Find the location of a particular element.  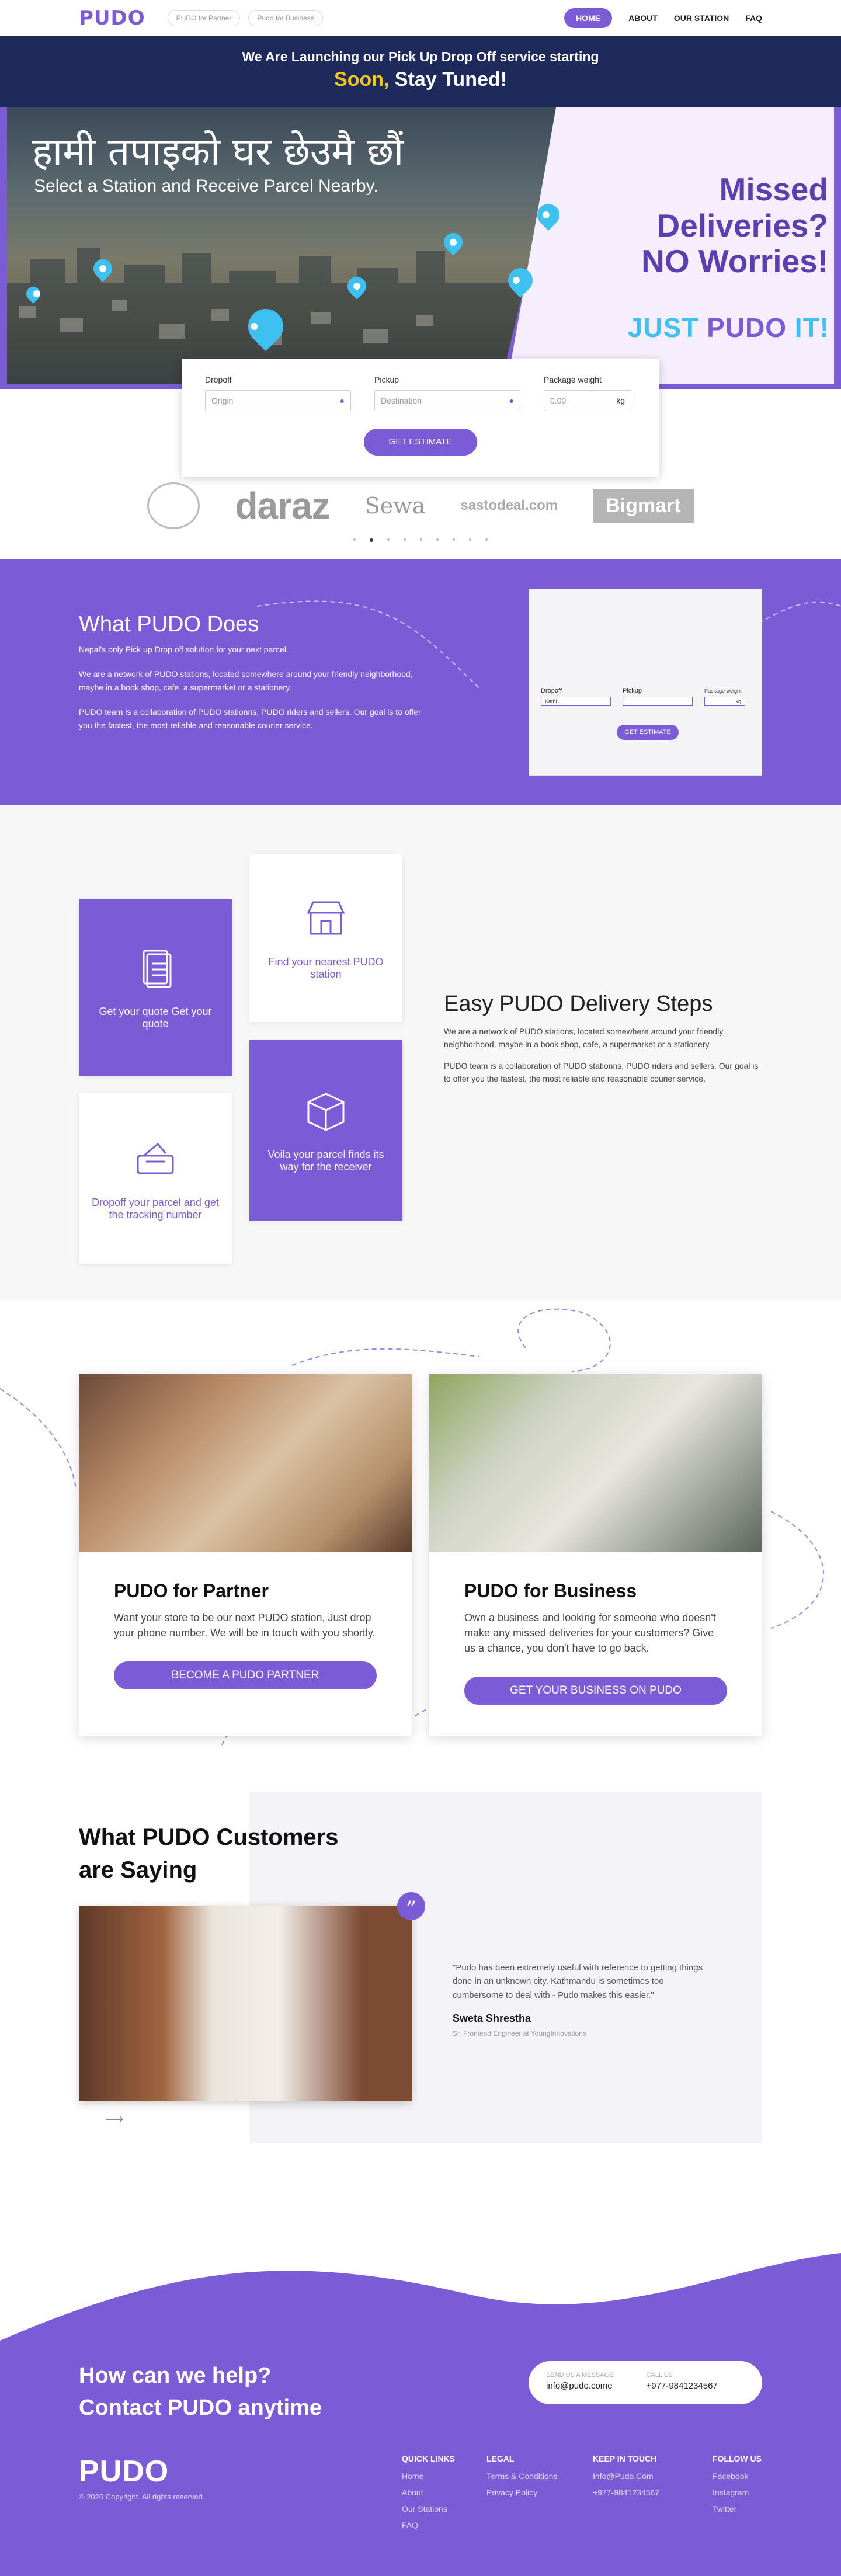

quick-links-column: QUICK LINKS Home About Our Stations FAQ is located at coordinates (429, 2495).